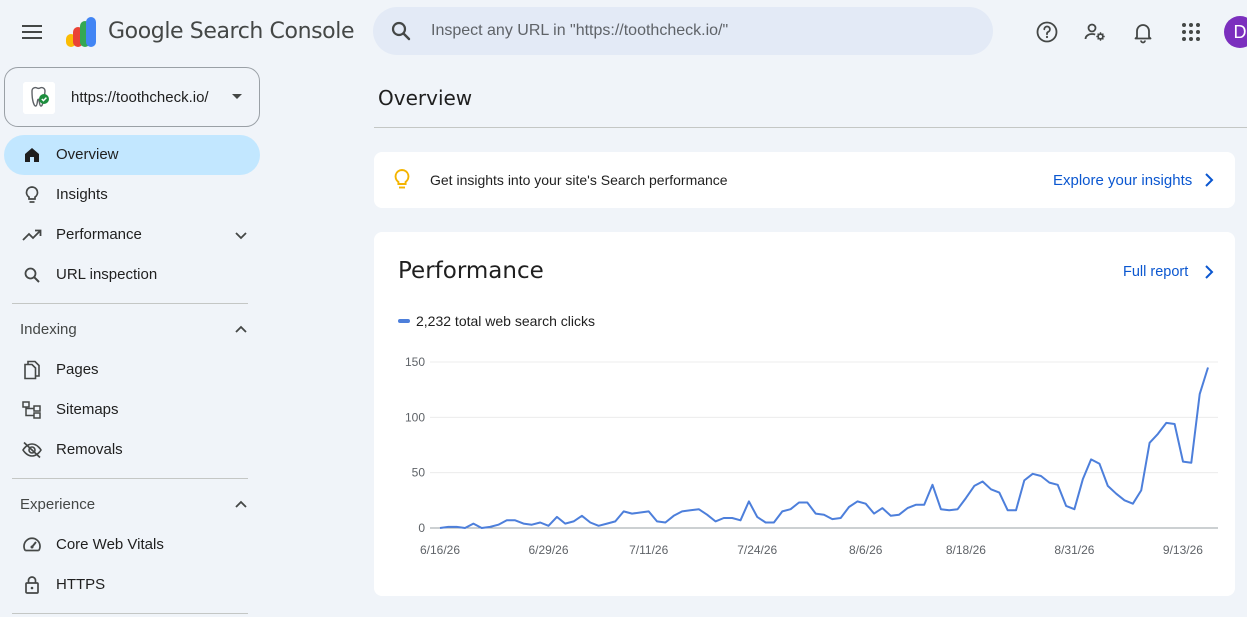 This screenshot has width=1247, height=617. What do you see at coordinates (132, 370) in the screenshot?
I see `sidebar-item-pages: Pages` at bounding box center [132, 370].